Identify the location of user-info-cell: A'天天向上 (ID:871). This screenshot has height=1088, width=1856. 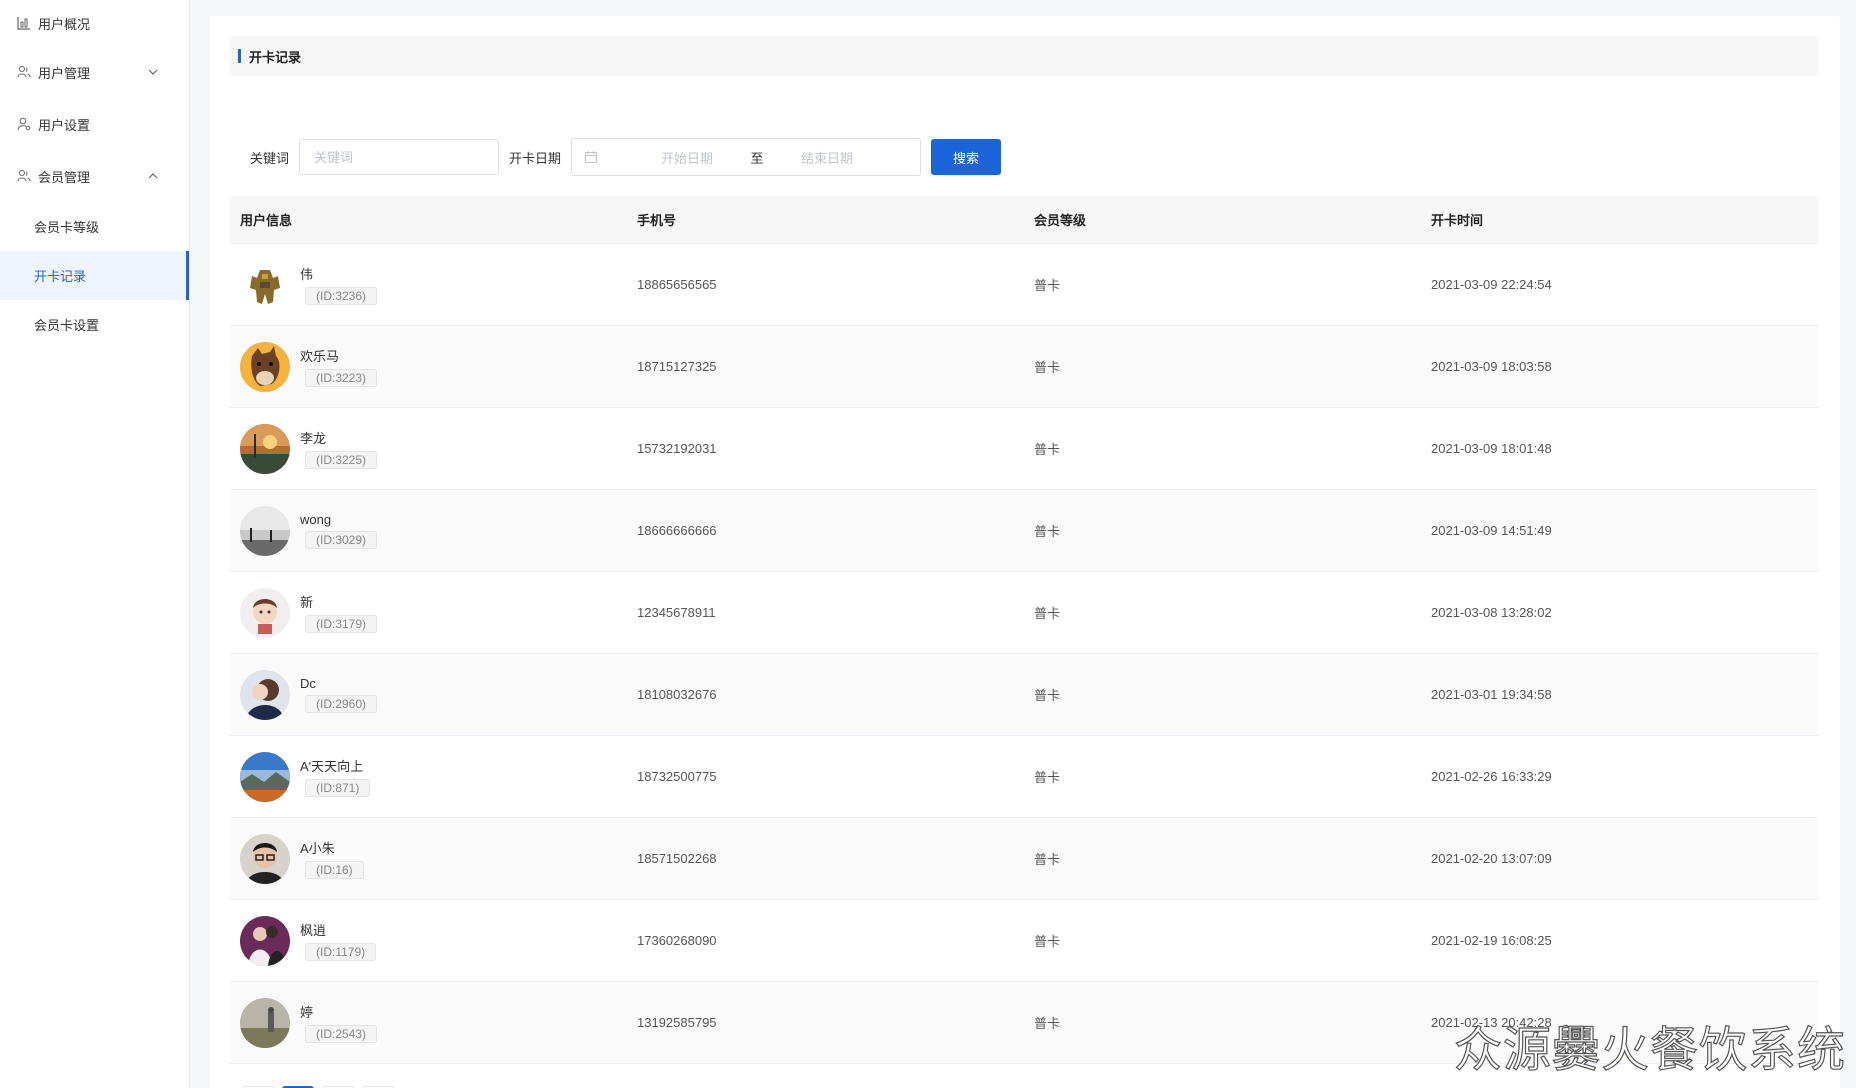
(428, 776).